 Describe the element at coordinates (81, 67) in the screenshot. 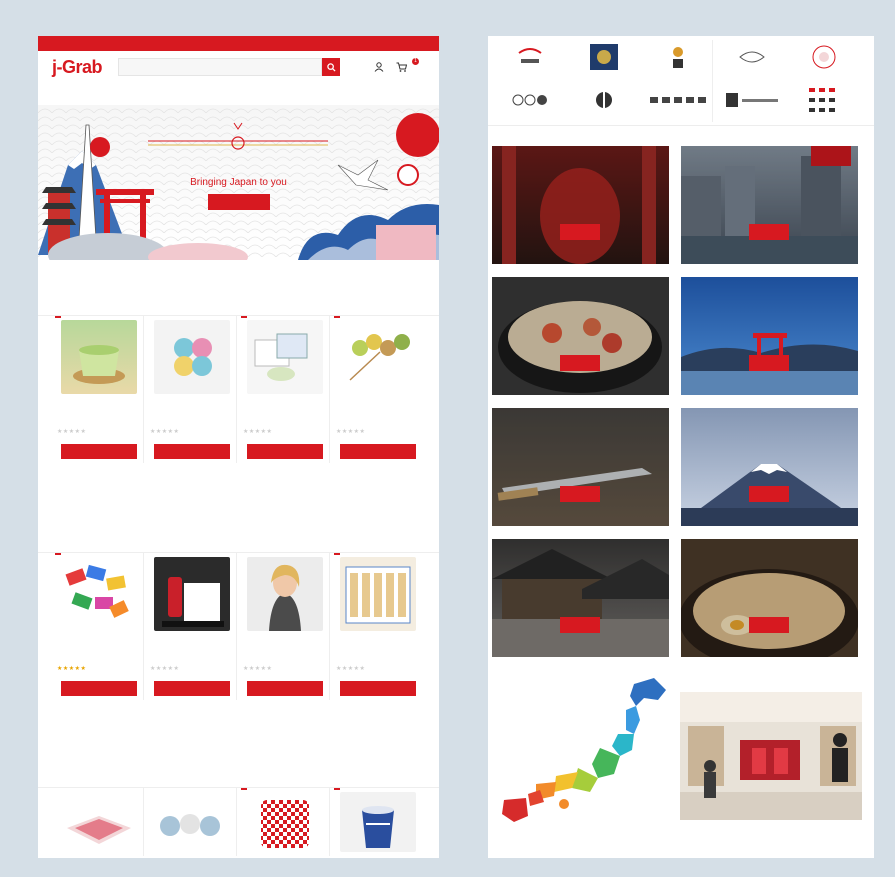

I see `site-logo: j-Grab` at that location.